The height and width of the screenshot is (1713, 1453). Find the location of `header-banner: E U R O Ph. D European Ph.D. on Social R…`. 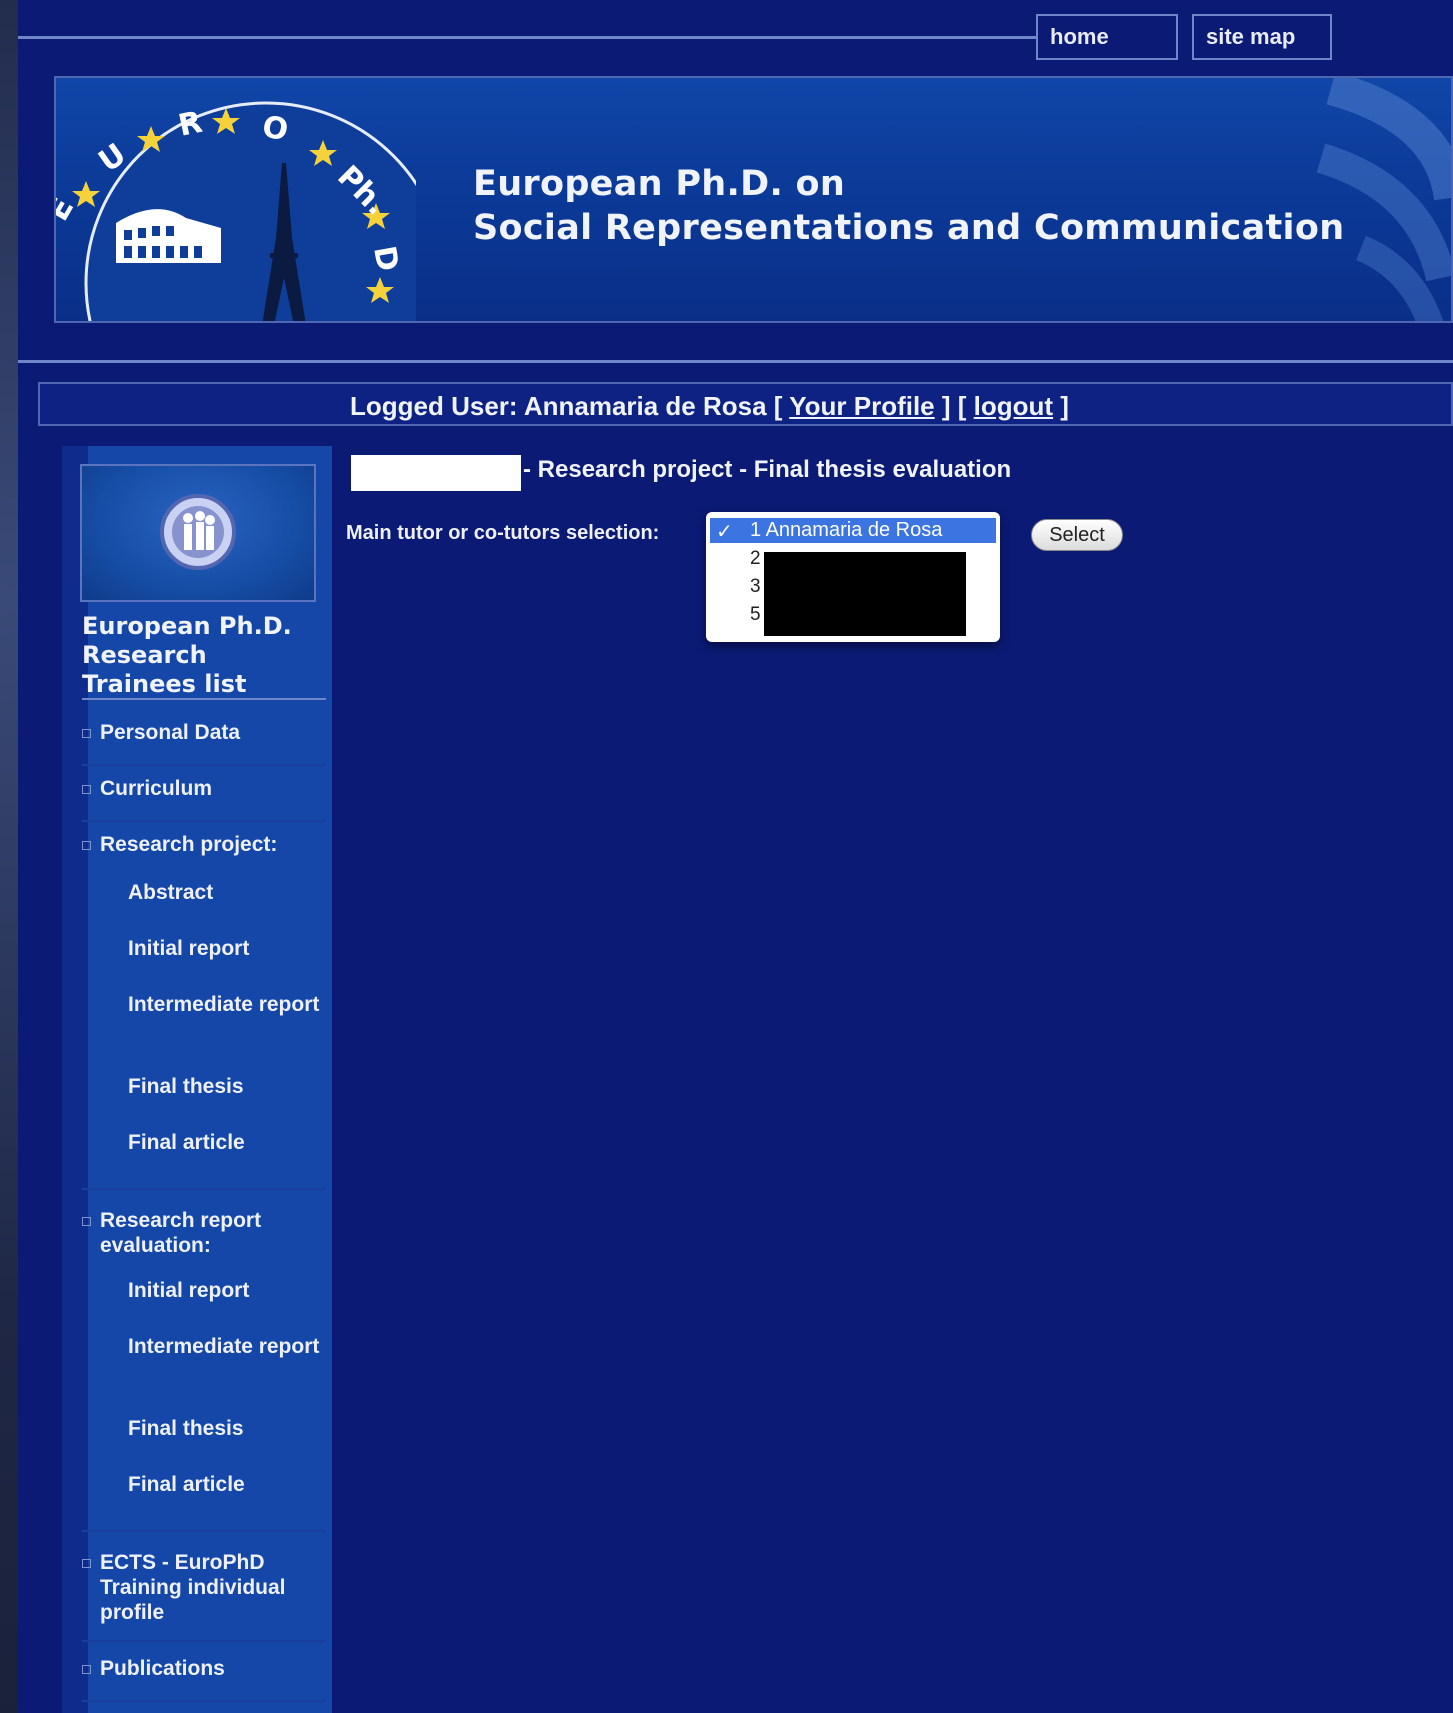

header-banner: E U R O Ph. D European Ph.D. on Social R… is located at coordinates (753, 199).